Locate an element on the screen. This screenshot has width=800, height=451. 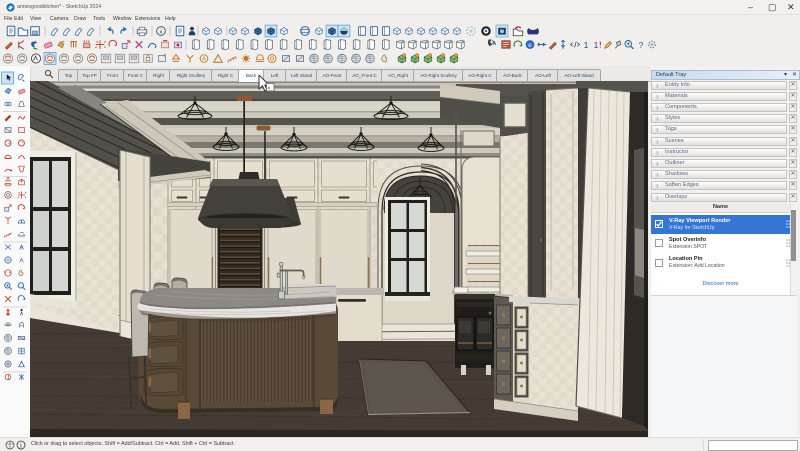
svg-text: e is located at coordinates (530, 45).